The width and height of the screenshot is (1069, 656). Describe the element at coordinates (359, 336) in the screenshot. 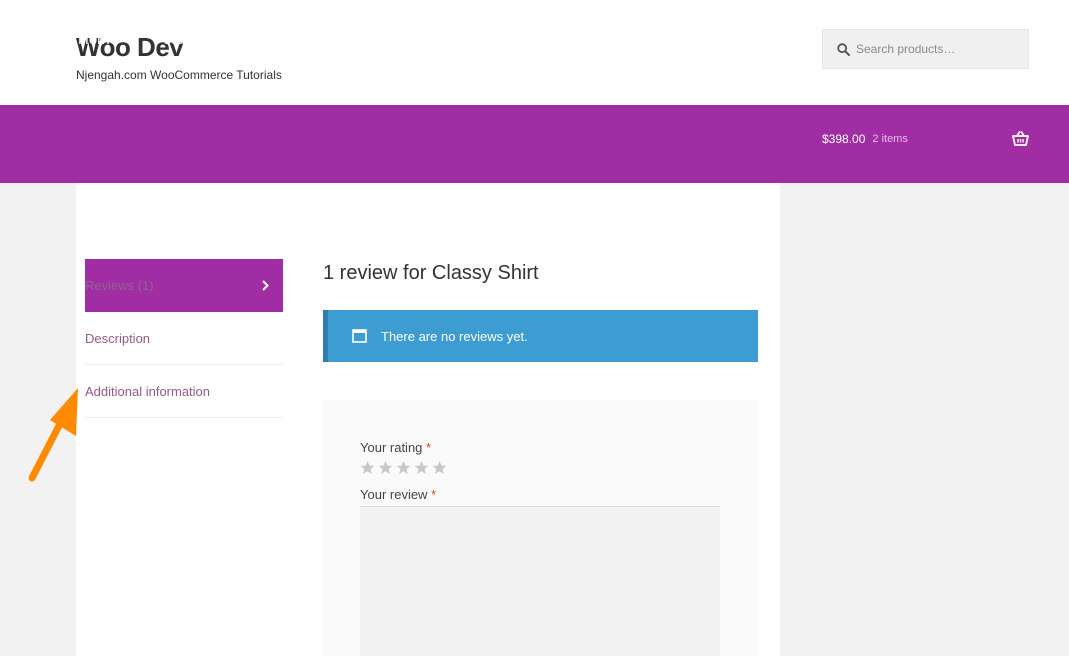

I see `window-icon` at that location.